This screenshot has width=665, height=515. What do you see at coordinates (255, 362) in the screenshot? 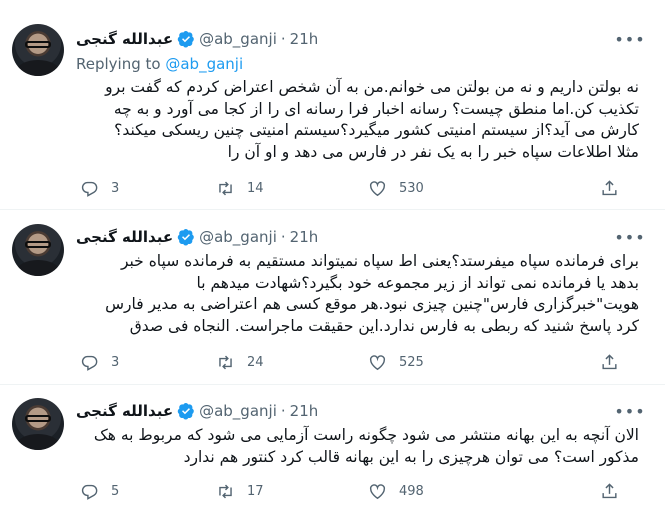
I see `retweet-count: 24` at bounding box center [255, 362].